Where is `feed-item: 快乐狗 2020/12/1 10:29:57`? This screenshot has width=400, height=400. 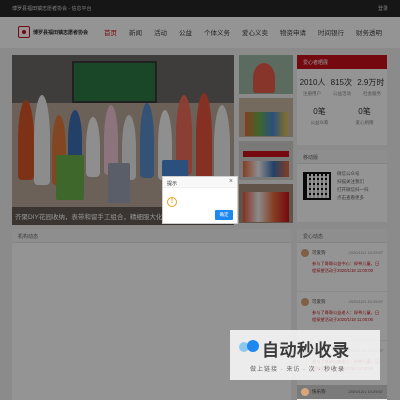 feed-item: 快乐狗 2020/12/1 10:29:57 is located at coordinates (342, 392).